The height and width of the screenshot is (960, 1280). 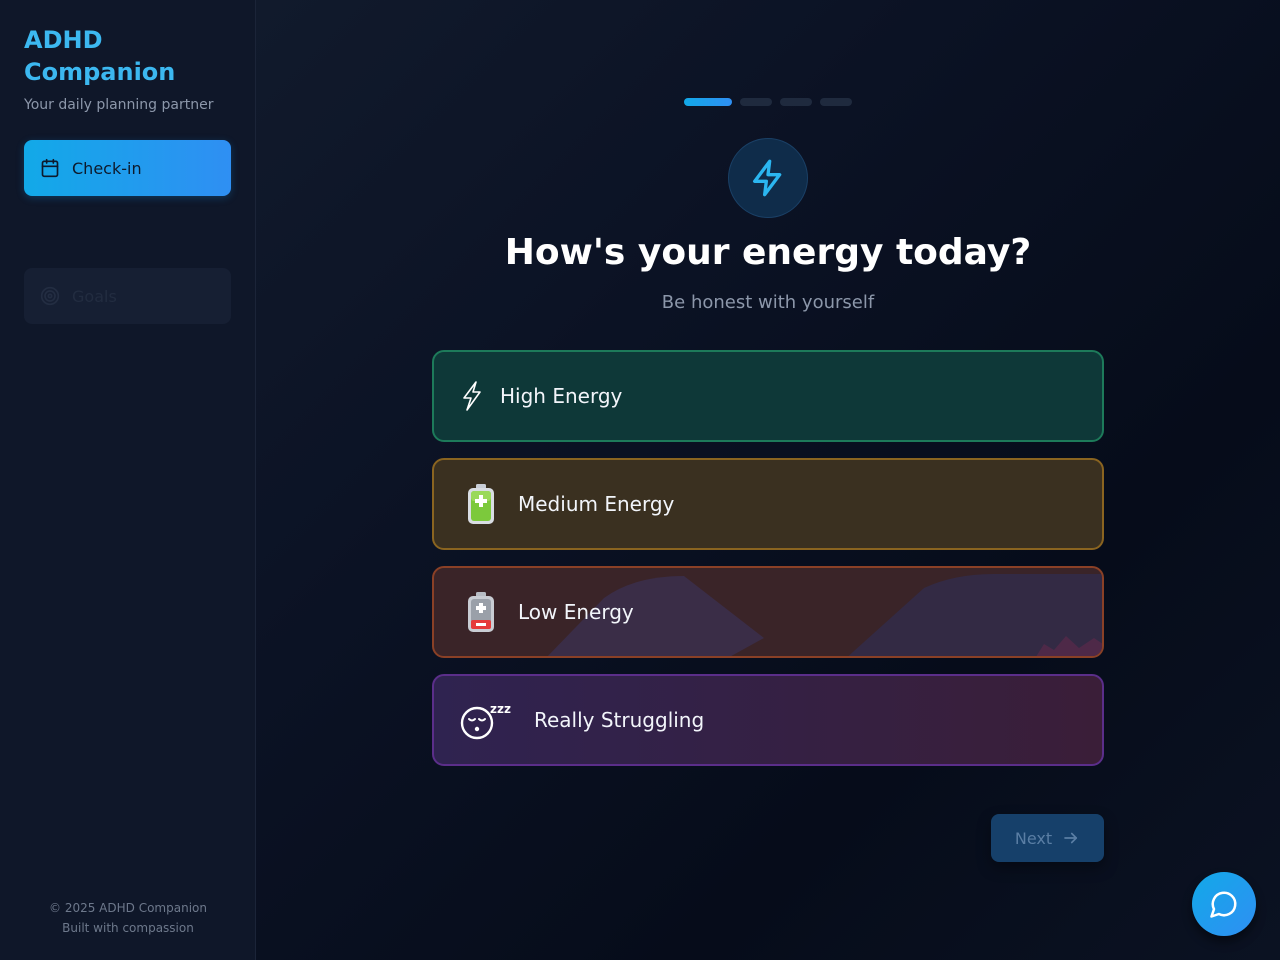 What do you see at coordinates (94, 296) in the screenshot?
I see `sidebar-item-label: Goals` at bounding box center [94, 296].